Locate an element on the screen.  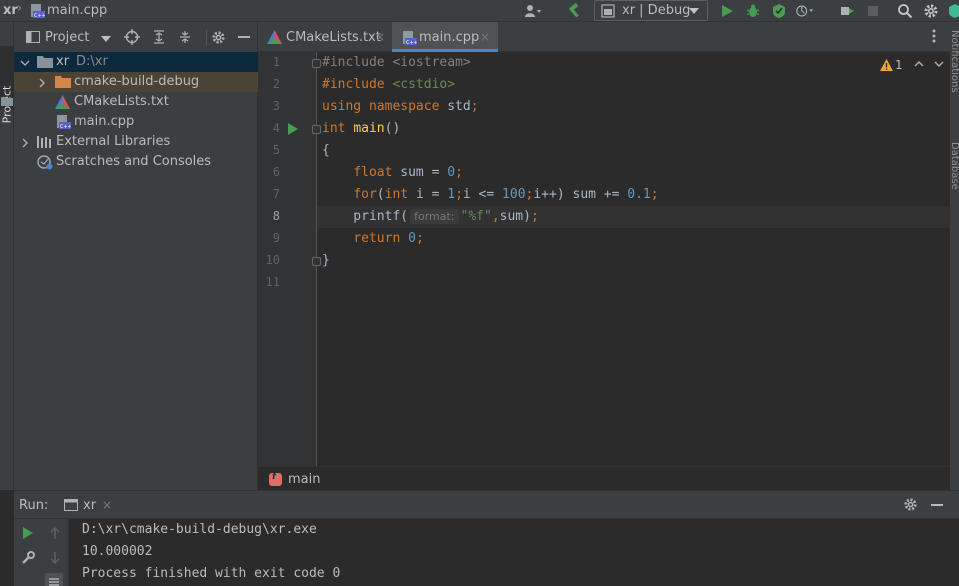
rerun-icon is located at coordinates (28, 533).